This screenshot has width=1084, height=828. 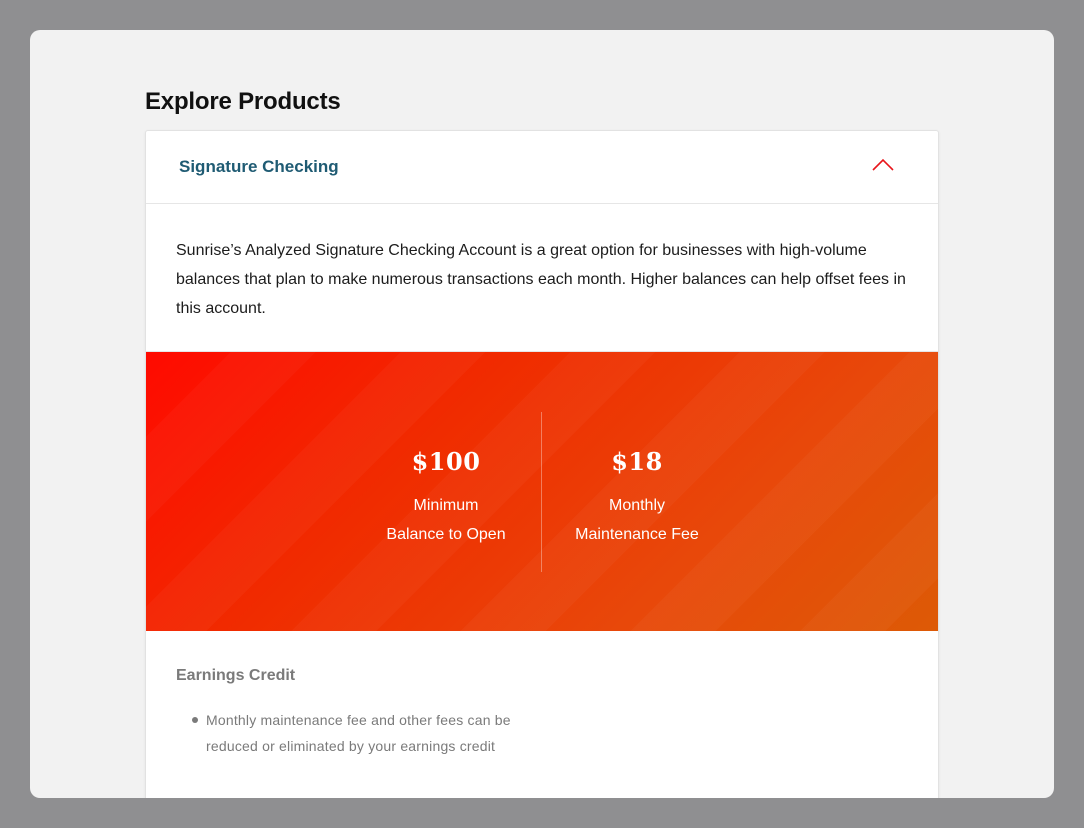 What do you see at coordinates (637, 505) in the screenshot?
I see `stat-label-line1: Monthly` at bounding box center [637, 505].